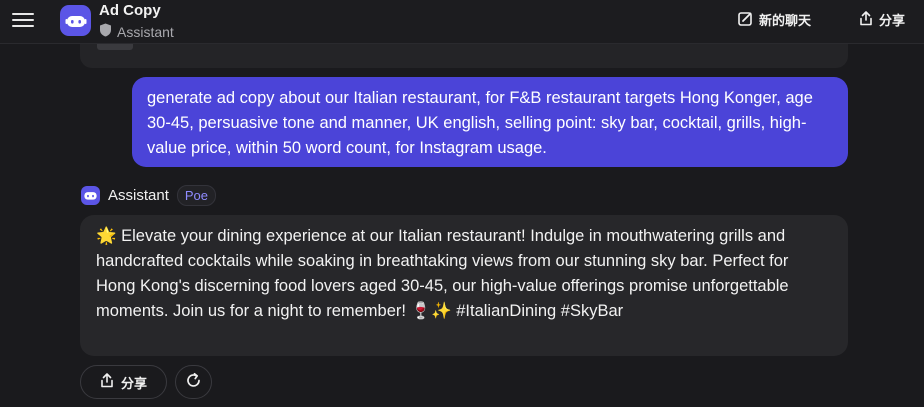 This screenshot has height=407, width=924. I want to click on assistant-name: Assistant, so click(138, 195).